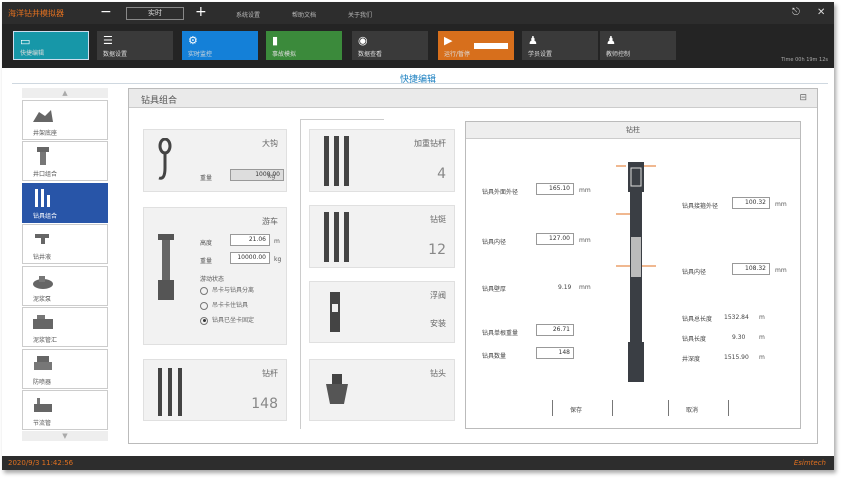 Image resolution: width=846 pixels, height=482 pixels. Describe the element at coordinates (638, 45) in the screenshot. I see `toolbar-teacher-button: ♟ 教师控制` at that location.